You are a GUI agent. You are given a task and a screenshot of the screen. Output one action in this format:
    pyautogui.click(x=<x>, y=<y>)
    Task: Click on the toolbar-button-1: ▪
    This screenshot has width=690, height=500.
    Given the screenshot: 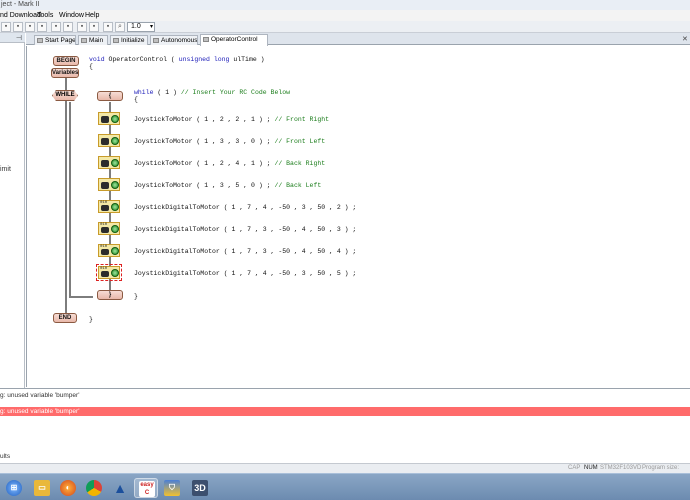 What is the action you would take?
    pyautogui.click(x=6, y=27)
    